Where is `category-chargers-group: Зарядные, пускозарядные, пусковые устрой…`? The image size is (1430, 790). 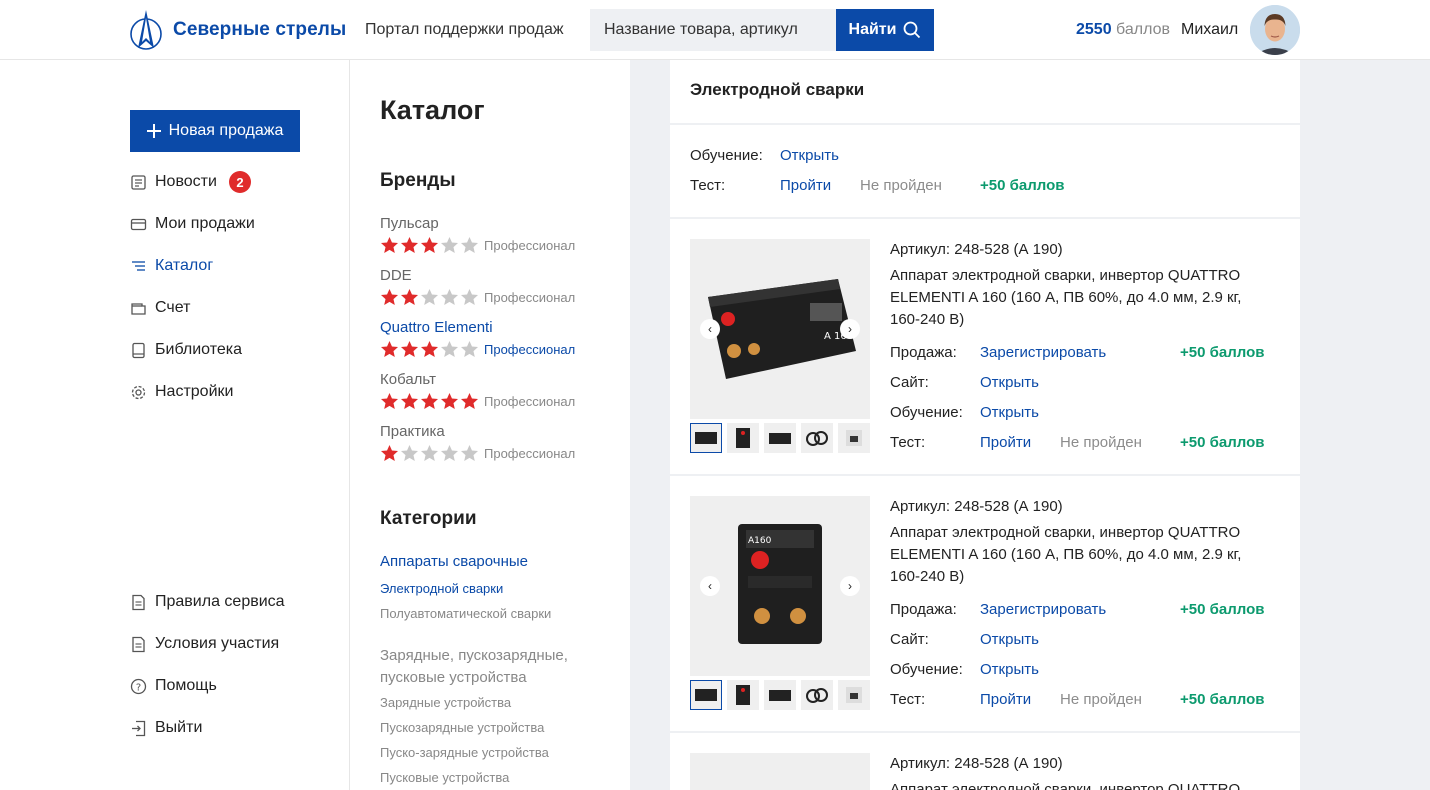
category-chargers-group: Зарядные, пускозарядные, пусковые устрой… is located at coordinates (495, 667).